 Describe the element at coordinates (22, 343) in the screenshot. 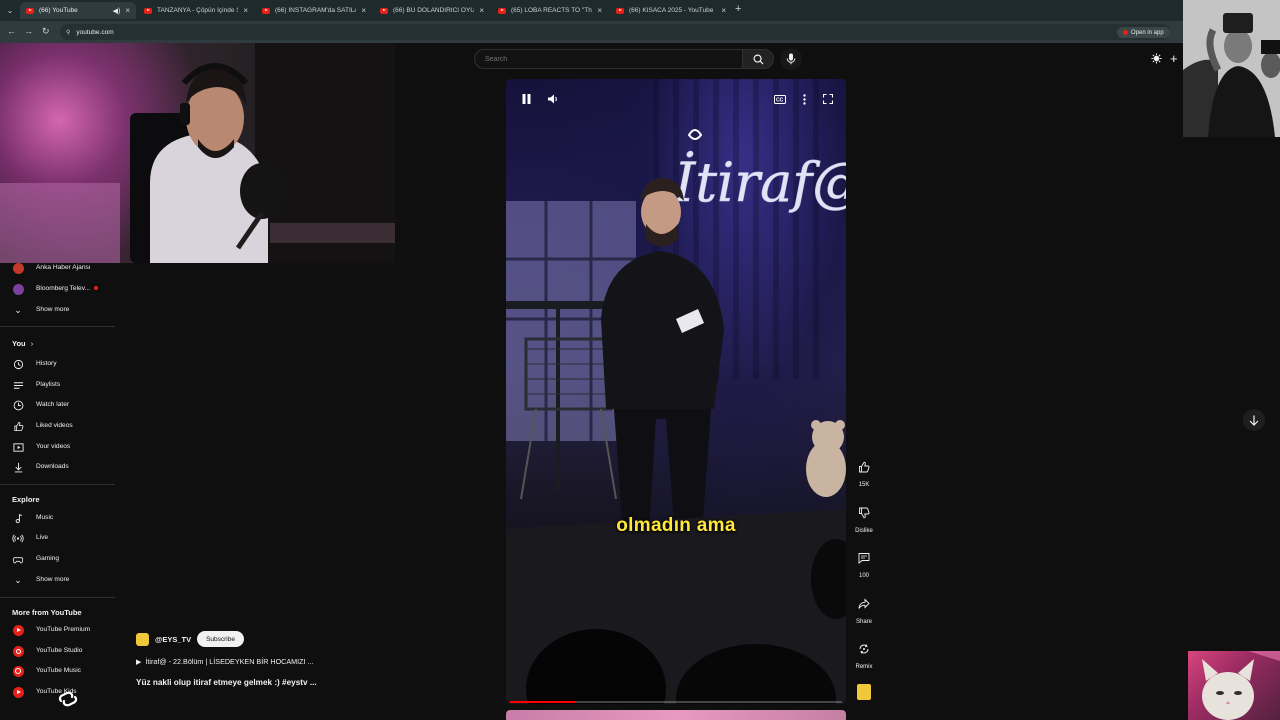

I see `you-section-title: You ›` at that location.